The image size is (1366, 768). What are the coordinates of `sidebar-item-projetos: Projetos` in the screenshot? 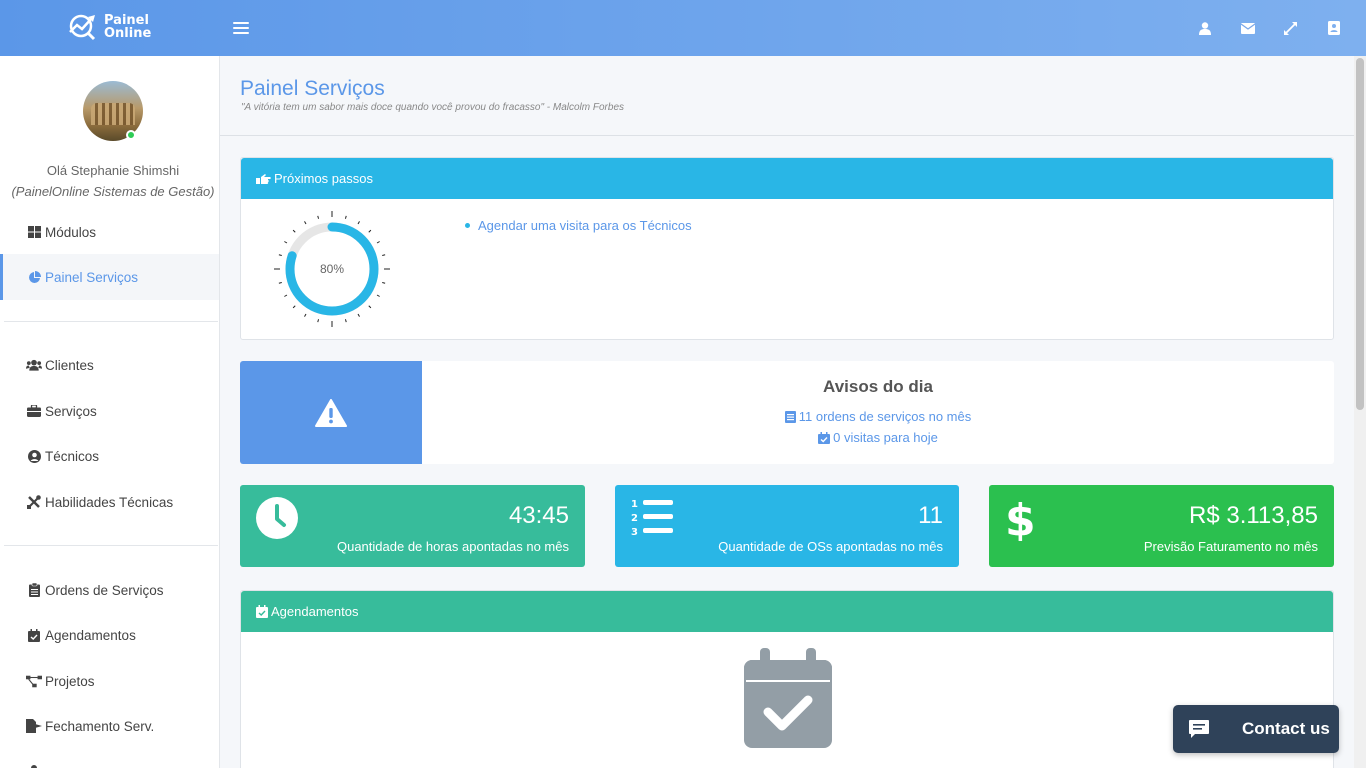 It's located at (60, 681).